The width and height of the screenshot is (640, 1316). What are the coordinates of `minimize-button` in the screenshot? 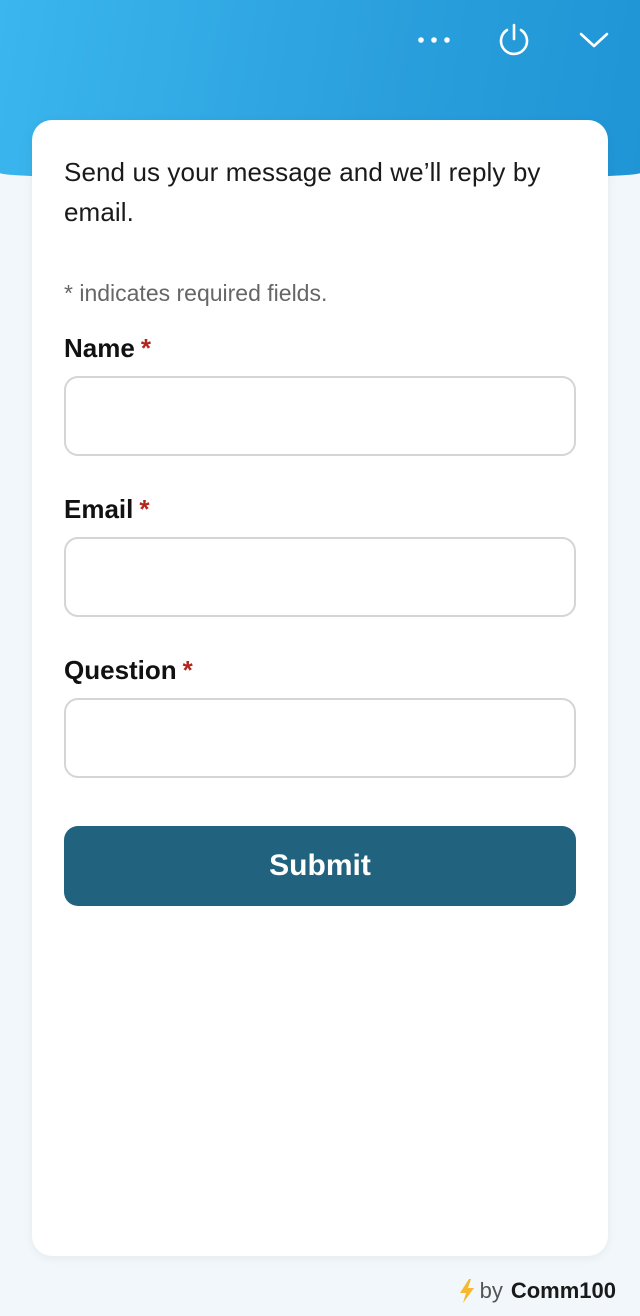 It's located at (594, 40).